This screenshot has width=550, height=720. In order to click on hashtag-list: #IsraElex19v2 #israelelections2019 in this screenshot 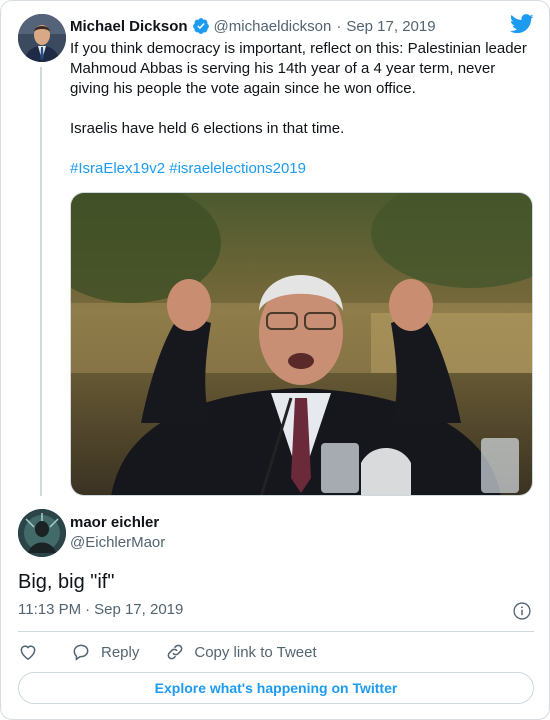, I will do `click(300, 169)`.